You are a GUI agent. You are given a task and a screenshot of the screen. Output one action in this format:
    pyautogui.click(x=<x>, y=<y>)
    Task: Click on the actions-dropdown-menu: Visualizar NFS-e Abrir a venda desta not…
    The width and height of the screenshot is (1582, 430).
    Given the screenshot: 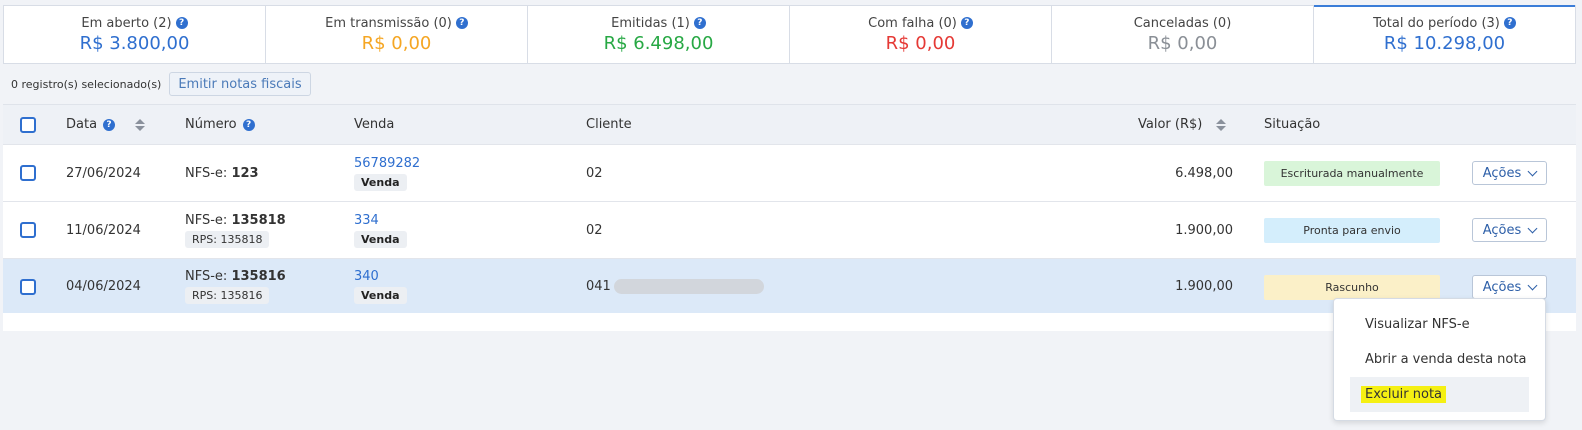 What is the action you would take?
    pyautogui.click(x=1439, y=359)
    